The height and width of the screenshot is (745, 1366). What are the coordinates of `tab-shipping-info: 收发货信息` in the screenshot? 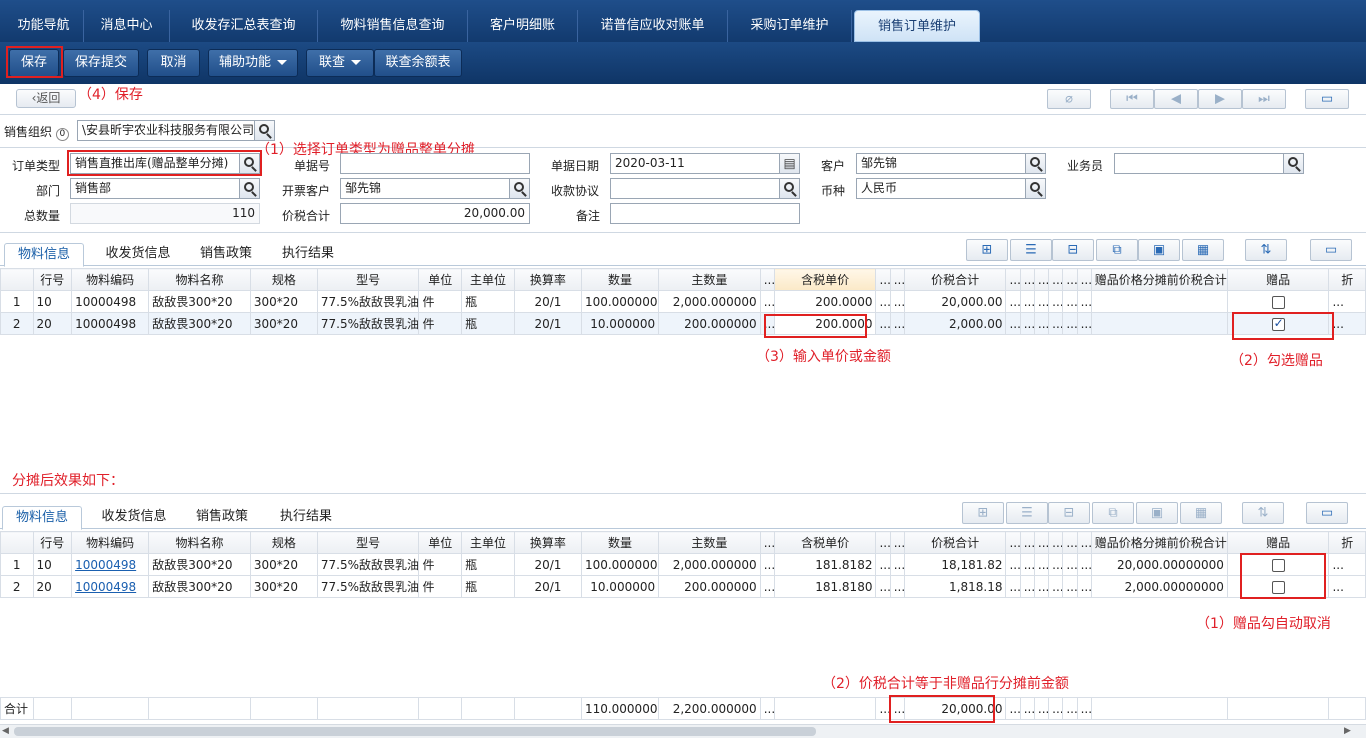 It's located at (134, 518).